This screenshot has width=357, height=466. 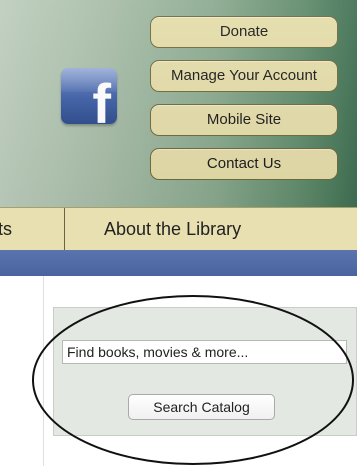 I want to click on donate-button: Donate, so click(x=244, y=32).